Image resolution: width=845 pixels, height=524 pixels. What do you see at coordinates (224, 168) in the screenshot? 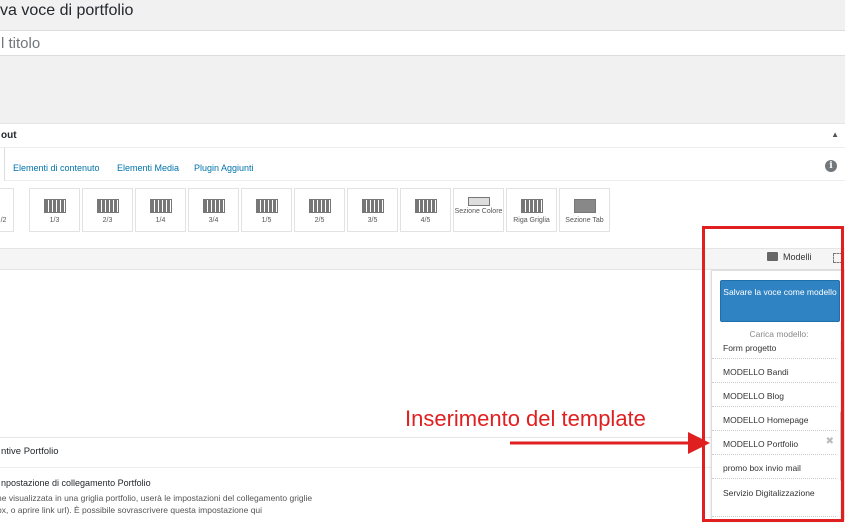
I see `tab-plugin-aggiunti: Plugin Aggiunti` at bounding box center [224, 168].